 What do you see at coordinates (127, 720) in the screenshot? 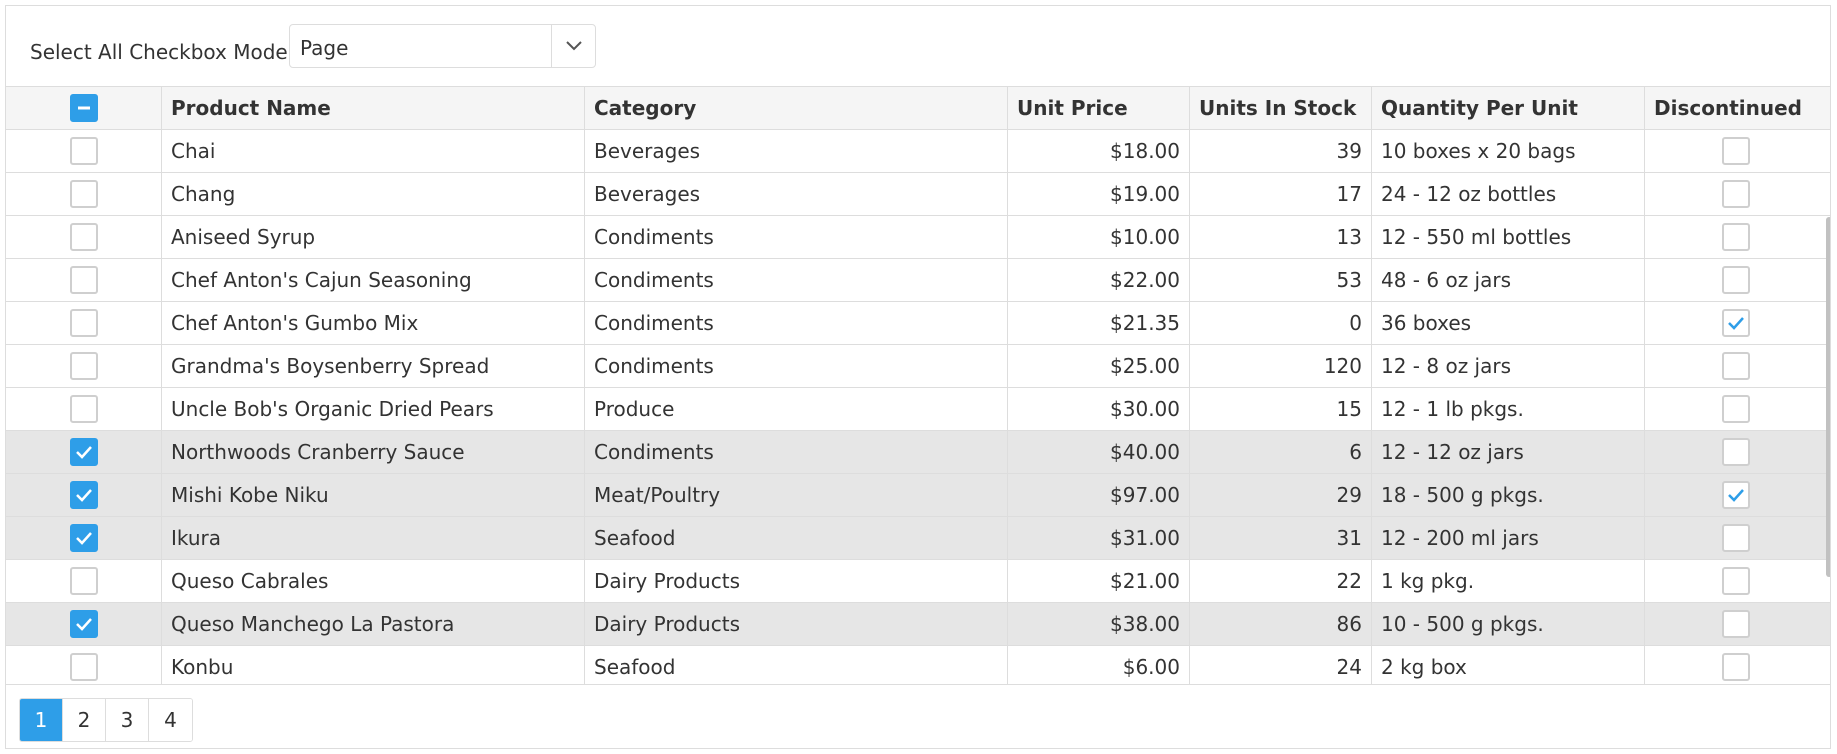
I see `page-button-3: 3` at bounding box center [127, 720].